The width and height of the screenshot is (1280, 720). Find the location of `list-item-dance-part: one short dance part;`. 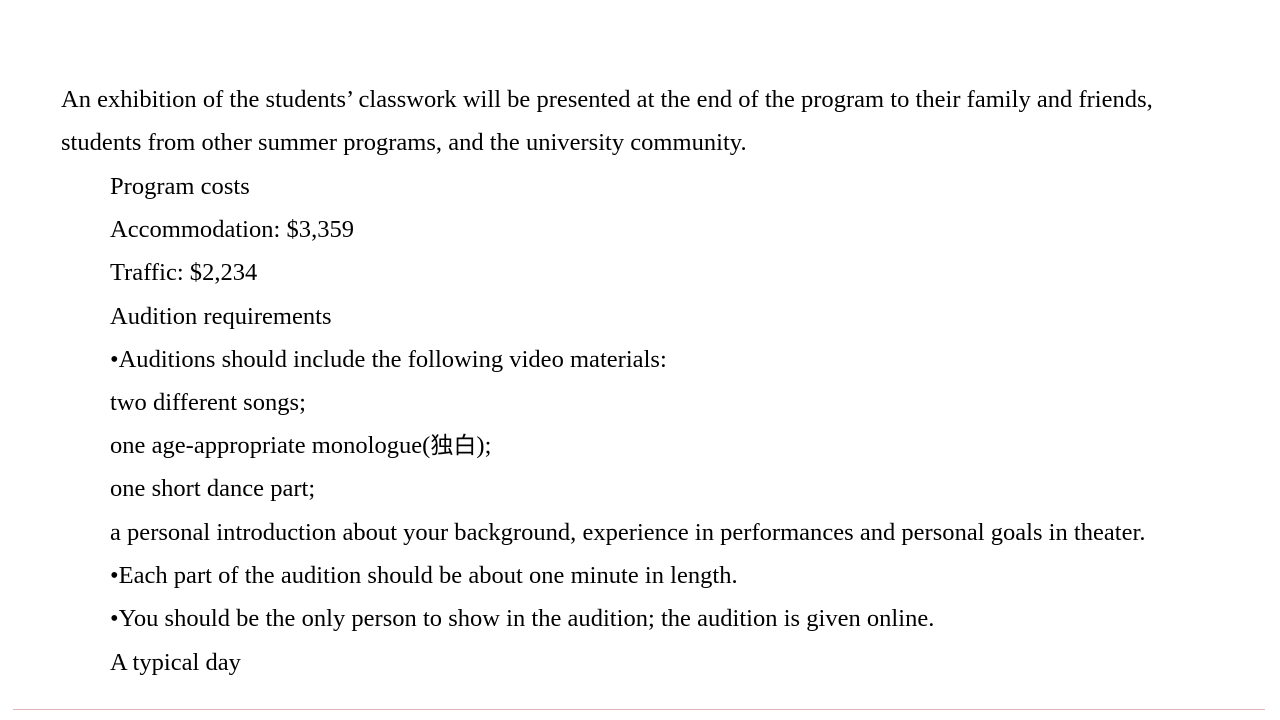

list-item-dance-part: one short dance part; is located at coordinates (213, 488).